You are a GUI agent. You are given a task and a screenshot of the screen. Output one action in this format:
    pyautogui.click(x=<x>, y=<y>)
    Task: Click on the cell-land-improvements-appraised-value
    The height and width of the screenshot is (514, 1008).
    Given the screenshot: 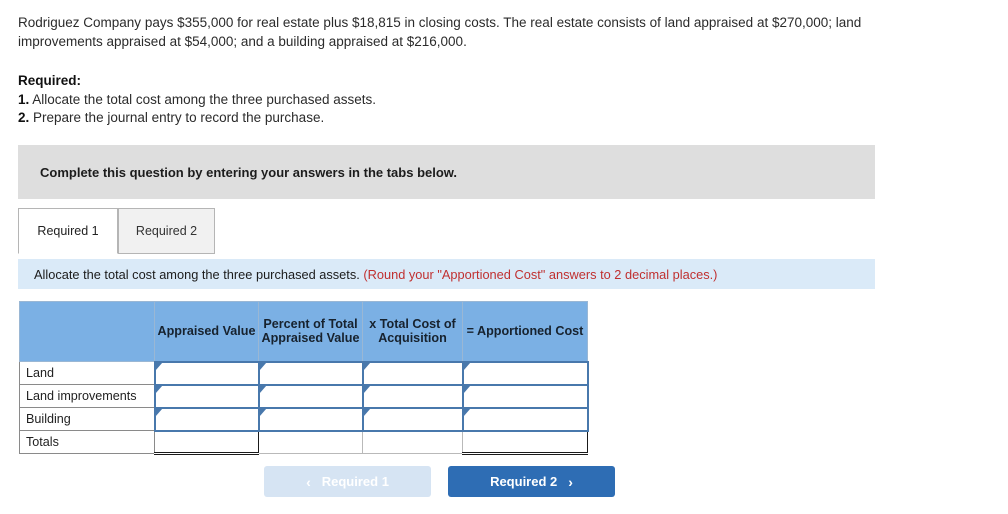 What is the action you would take?
    pyautogui.click(x=206, y=396)
    